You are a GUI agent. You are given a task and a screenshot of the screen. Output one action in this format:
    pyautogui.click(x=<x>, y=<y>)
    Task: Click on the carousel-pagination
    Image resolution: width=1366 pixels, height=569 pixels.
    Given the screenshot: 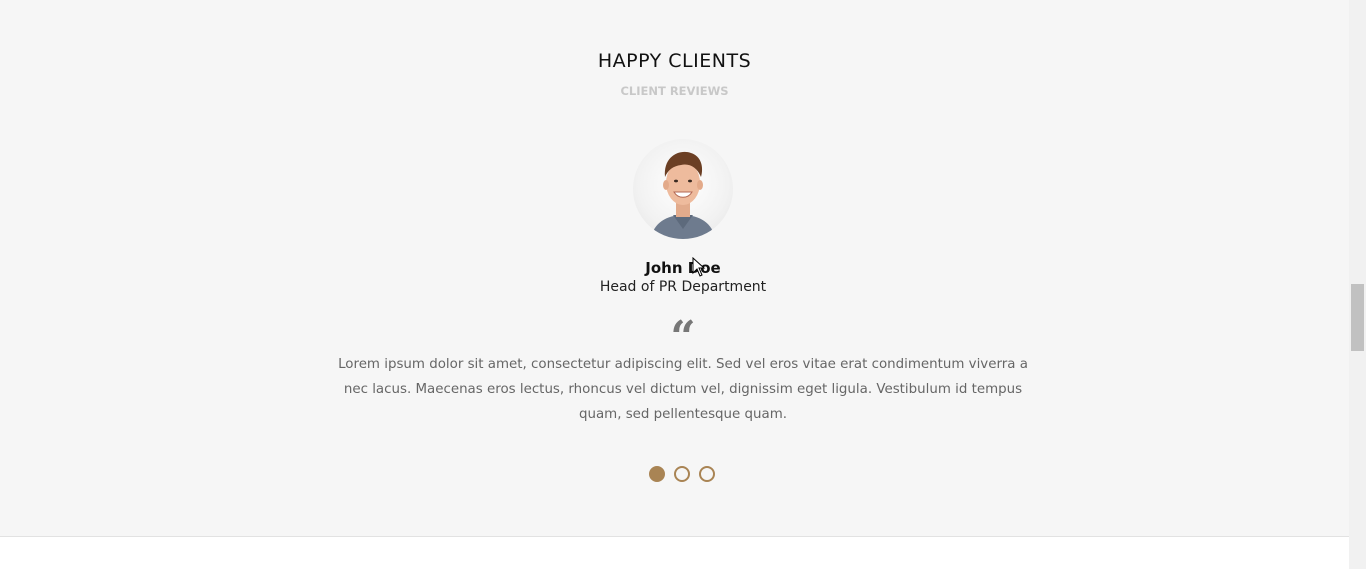 What is the action you would take?
    pyautogui.click(x=682, y=475)
    